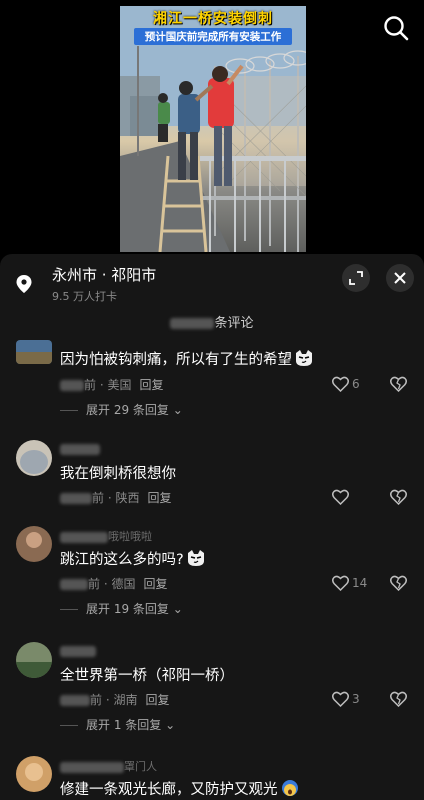  Describe the element at coordinates (290, 788) in the screenshot. I see `scream-emoji` at that location.